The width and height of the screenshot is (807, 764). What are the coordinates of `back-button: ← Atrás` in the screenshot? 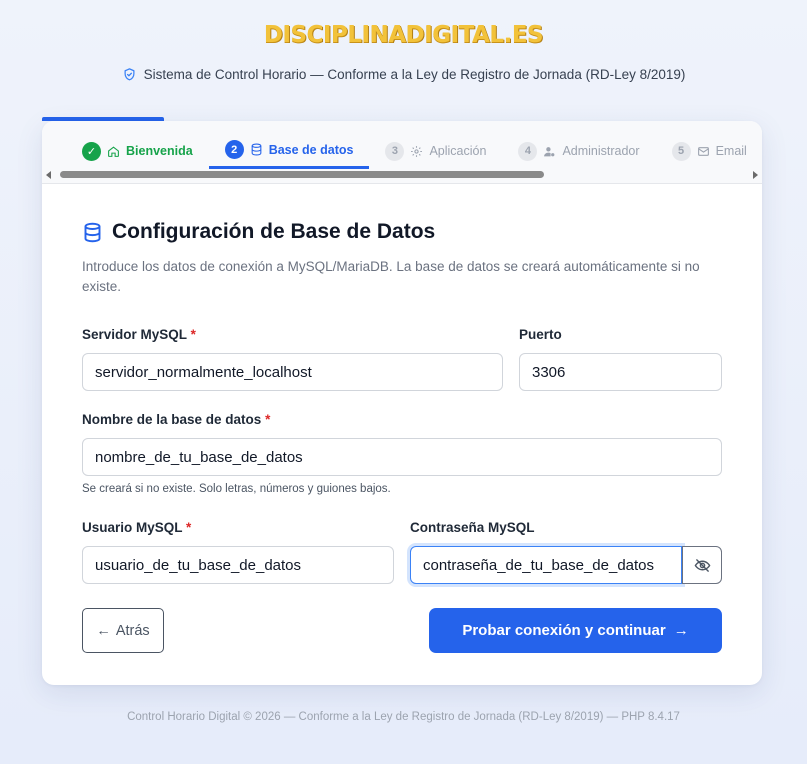 It's located at (123, 630).